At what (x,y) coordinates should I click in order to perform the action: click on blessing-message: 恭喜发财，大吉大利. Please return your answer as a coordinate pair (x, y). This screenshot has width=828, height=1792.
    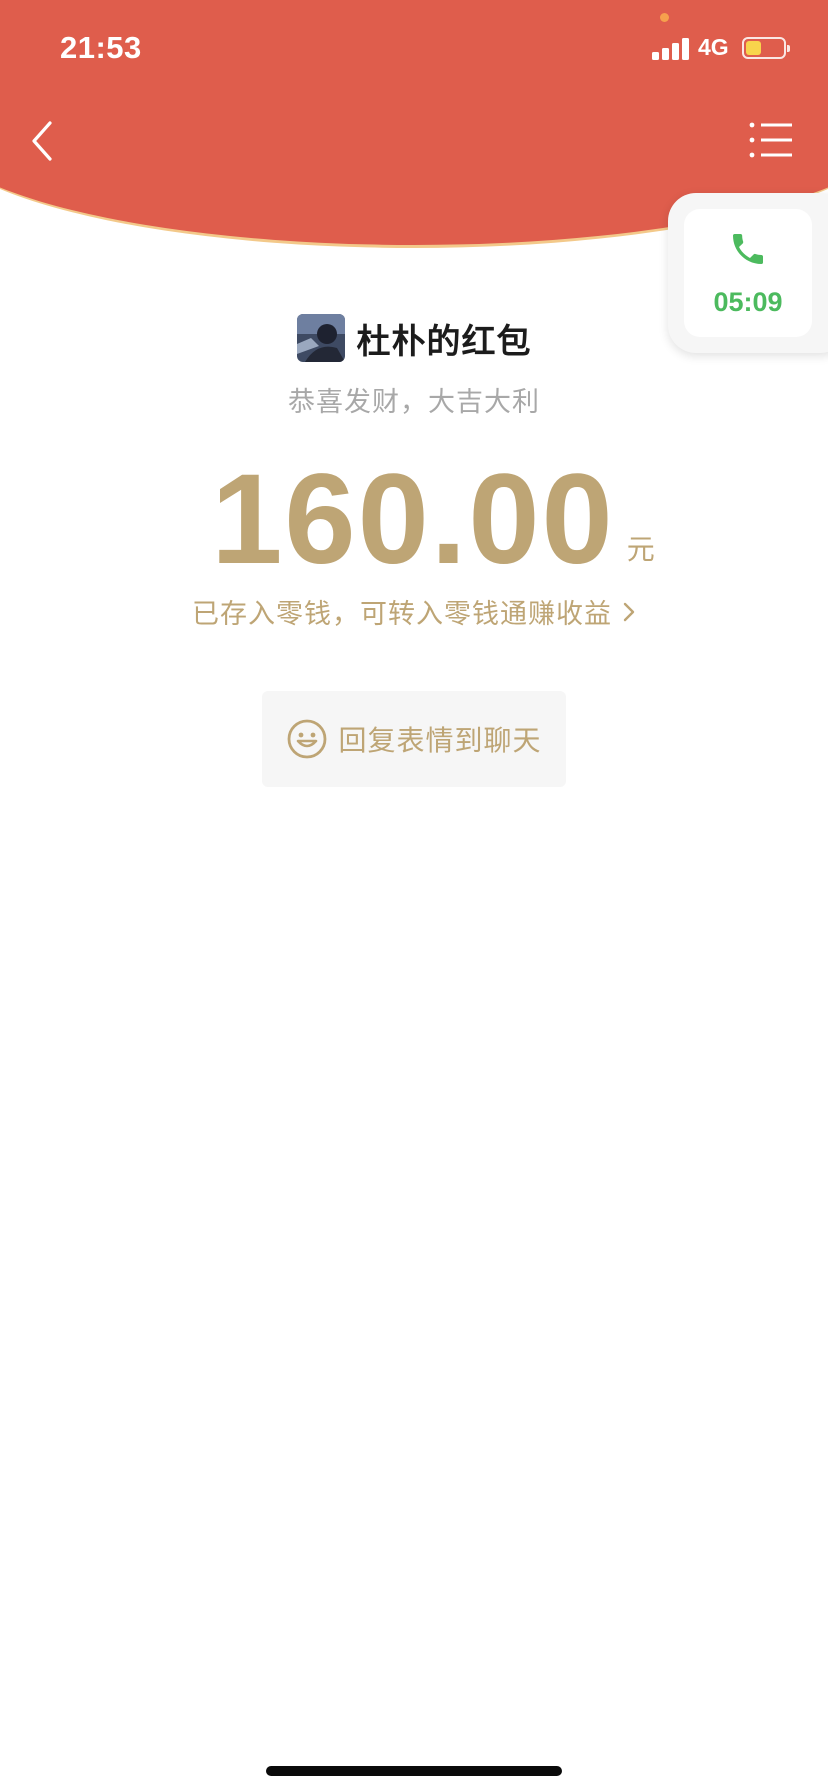
    Looking at the image, I should click on (414, 402).